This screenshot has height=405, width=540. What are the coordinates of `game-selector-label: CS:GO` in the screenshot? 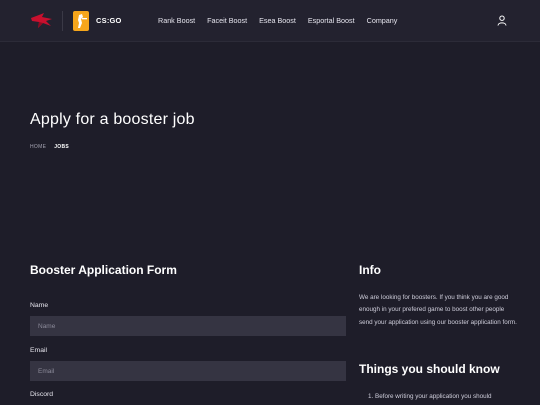 It's located at (109, 20).